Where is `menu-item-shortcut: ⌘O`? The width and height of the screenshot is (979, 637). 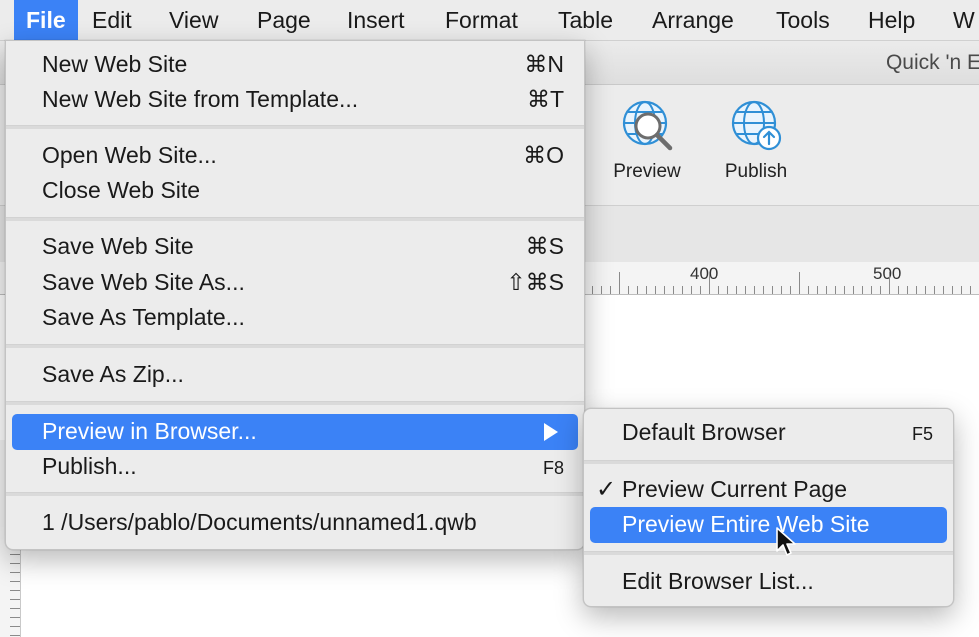
menu-item-shortcut: ⌘O is located at coordinates (543, 155).